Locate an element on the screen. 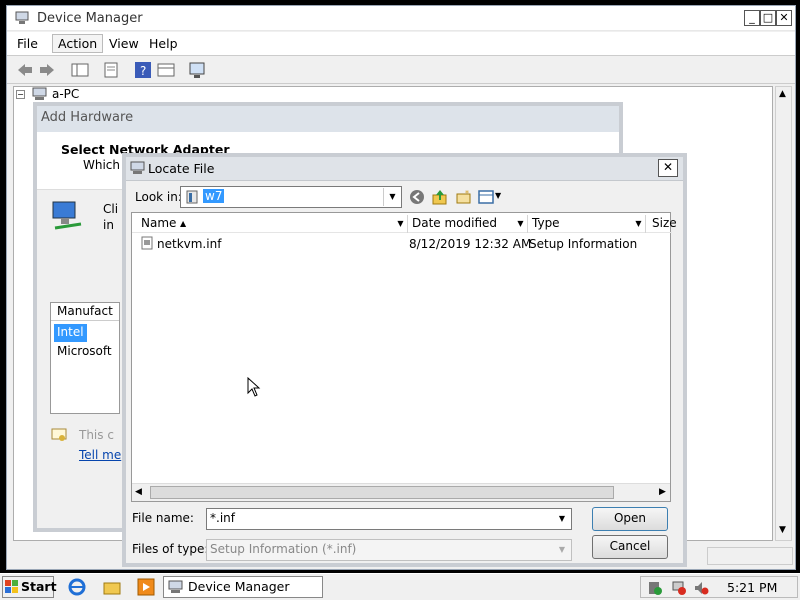 The height and width of the screenshot is (600, 800). cursor-icon is located at coordinates (254, 387).